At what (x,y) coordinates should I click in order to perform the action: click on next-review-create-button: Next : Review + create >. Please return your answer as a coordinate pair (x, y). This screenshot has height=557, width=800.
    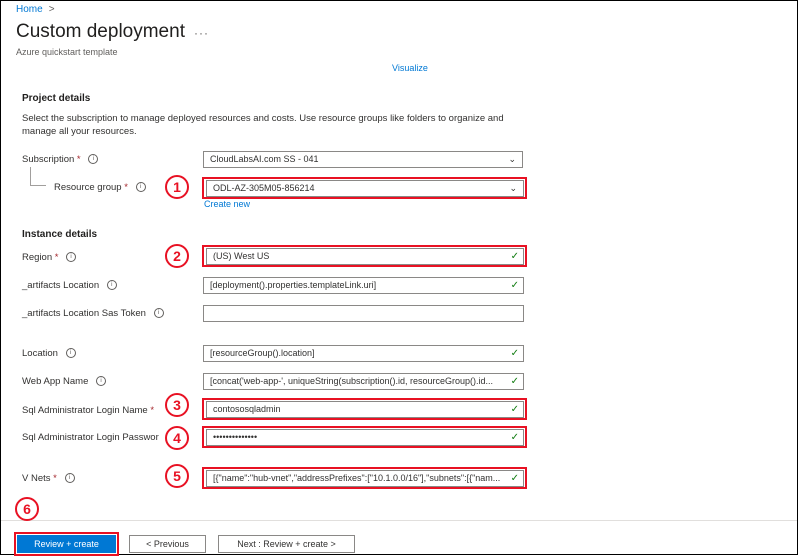
    Looking at the image, I should click on (286, 544).